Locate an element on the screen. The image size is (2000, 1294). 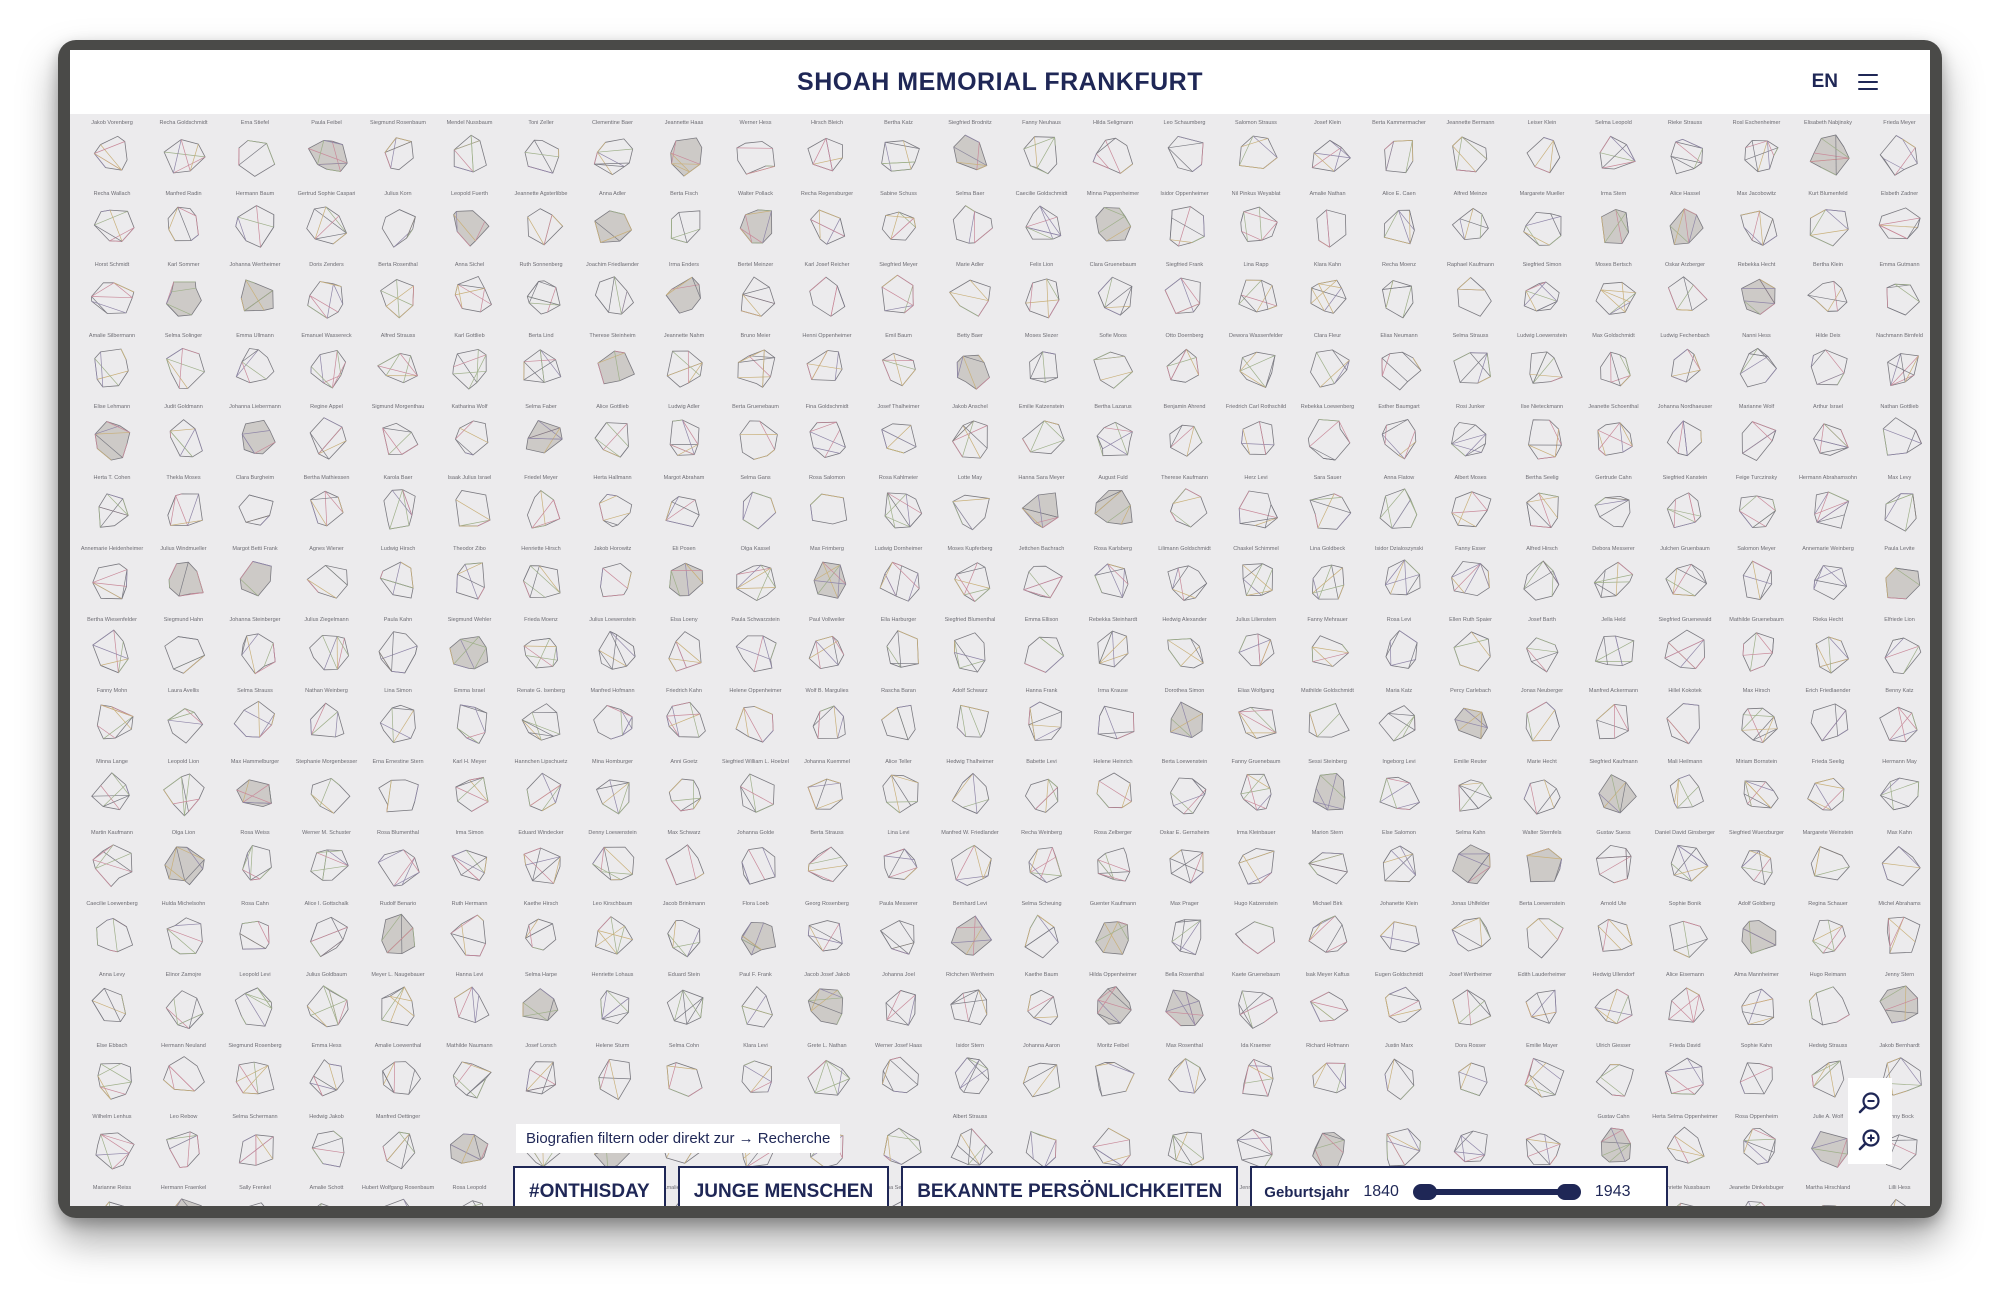
person-crystal: Moses Kupferberg is located at coordinates (970, 581).